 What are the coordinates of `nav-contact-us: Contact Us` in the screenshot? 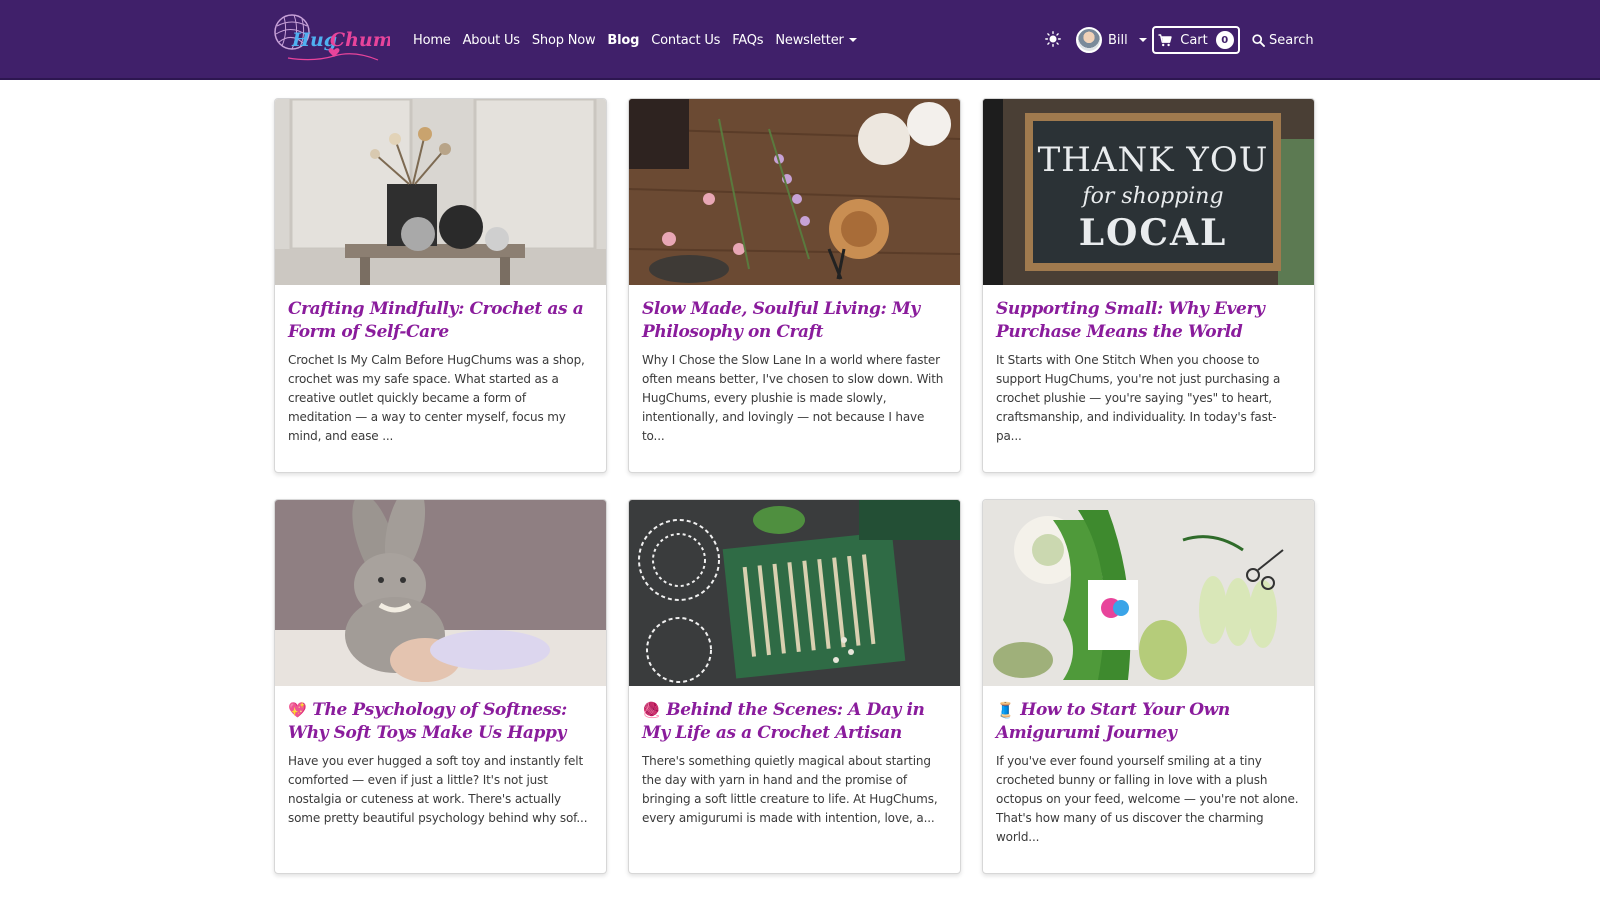 It's located at (685, 40).